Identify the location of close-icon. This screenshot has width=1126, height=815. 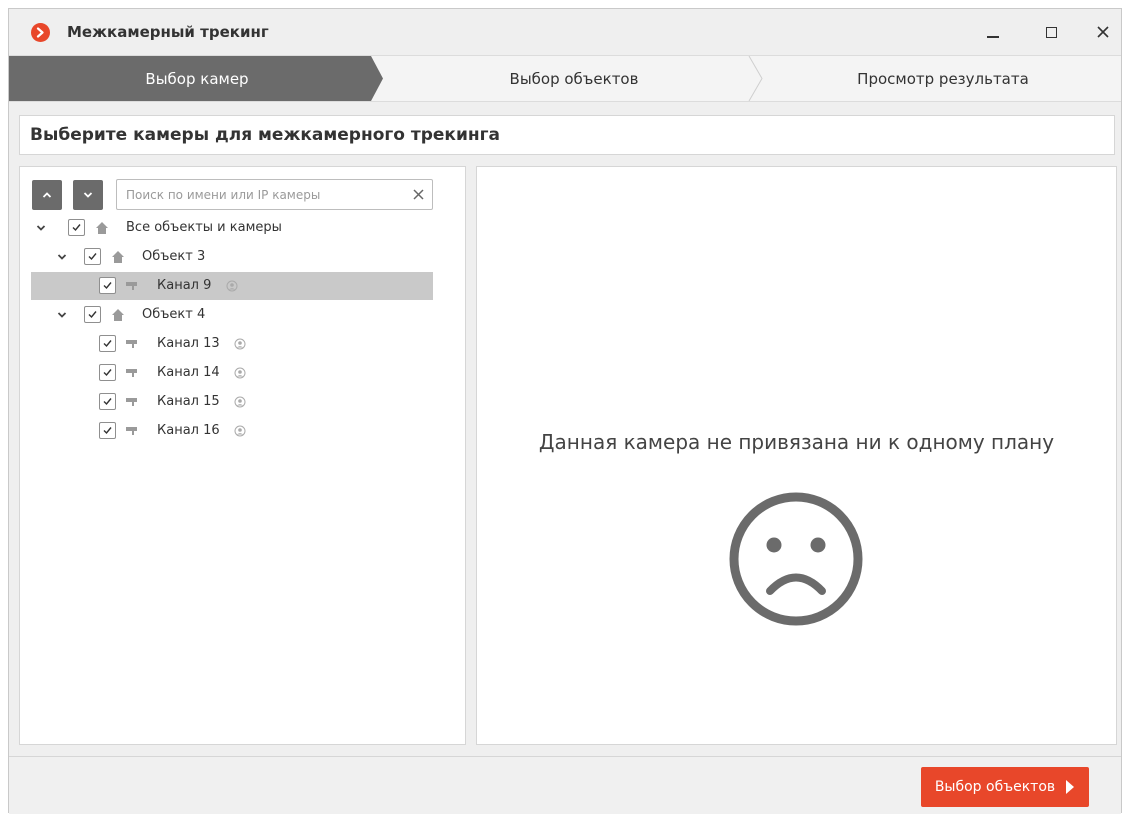
(1103, 32).